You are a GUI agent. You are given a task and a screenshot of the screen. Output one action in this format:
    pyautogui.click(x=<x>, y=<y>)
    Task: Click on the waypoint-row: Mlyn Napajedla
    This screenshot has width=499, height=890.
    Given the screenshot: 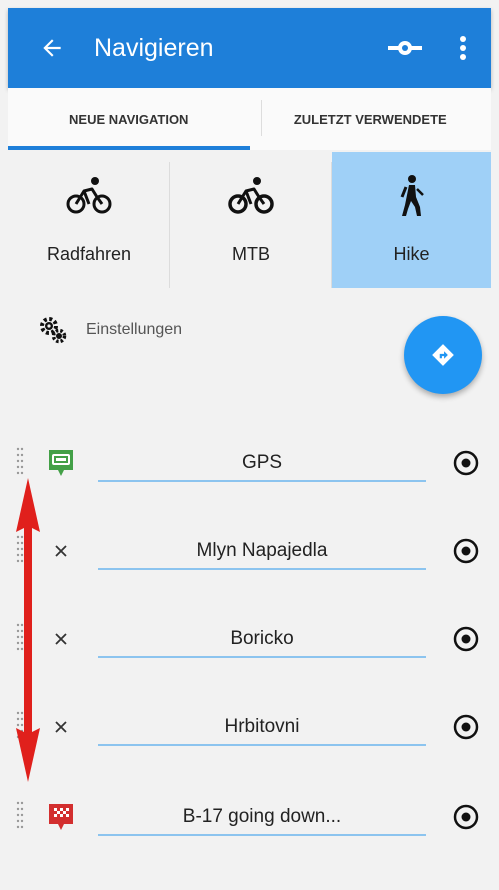 What is the action you would take?
    pyautogui.click(x=249, y=559)
    